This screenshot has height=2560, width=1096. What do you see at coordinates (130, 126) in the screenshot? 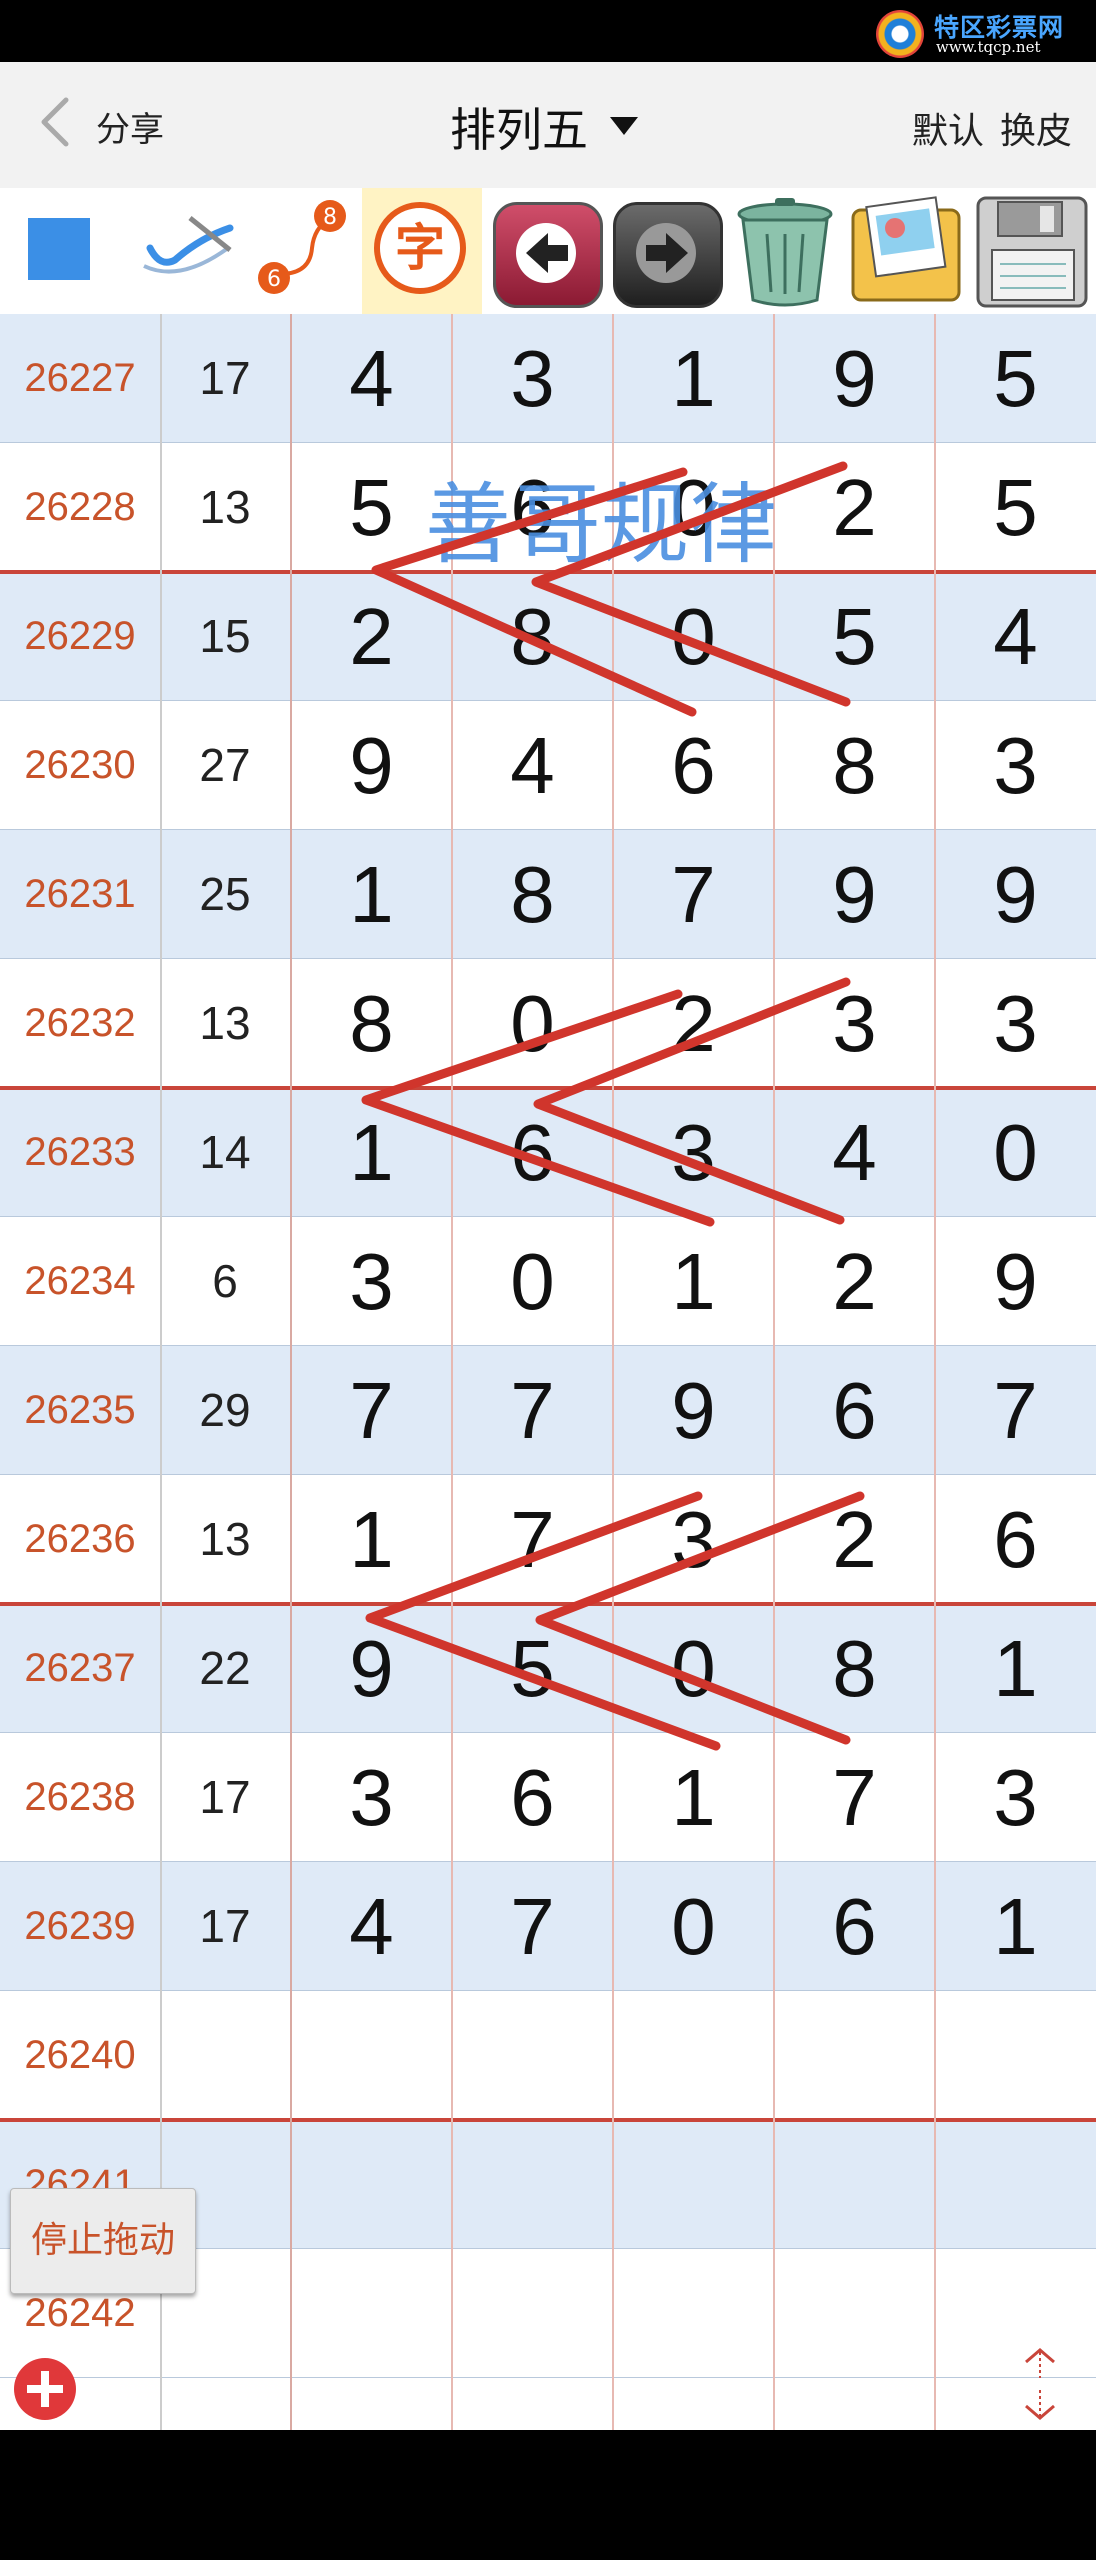
I see `share-label: 分享` at bounding box center [130, 126].